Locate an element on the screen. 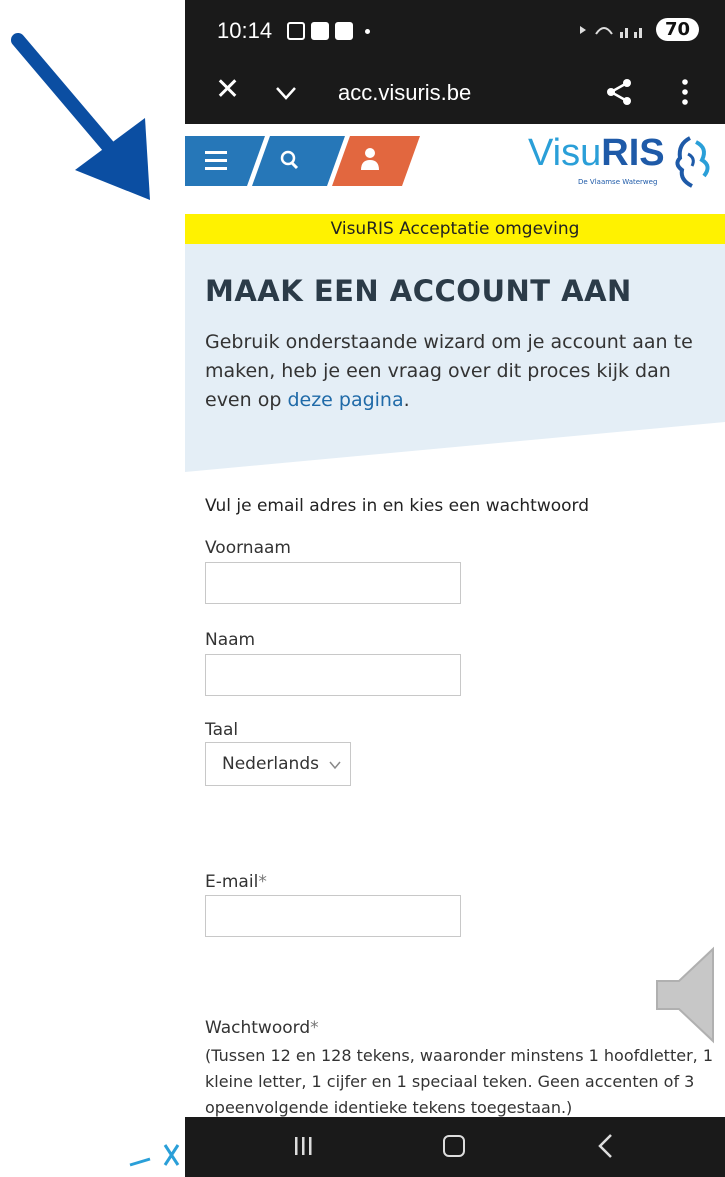 Image resolution: width=725 pixels, height=1177 pixels. email-label-text: E-mail is located at coordinates (232, 882).